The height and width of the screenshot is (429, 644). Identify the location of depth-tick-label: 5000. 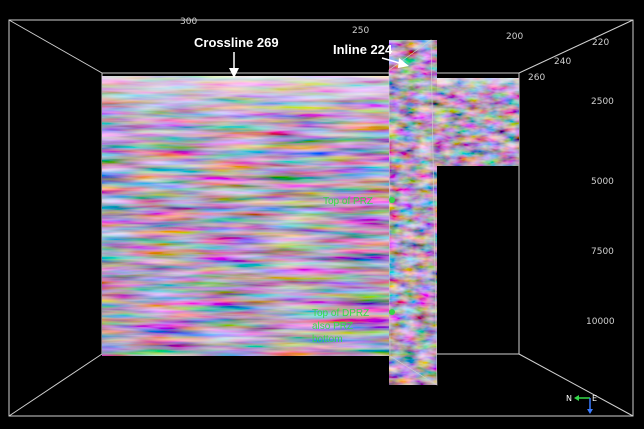
(602, 182).